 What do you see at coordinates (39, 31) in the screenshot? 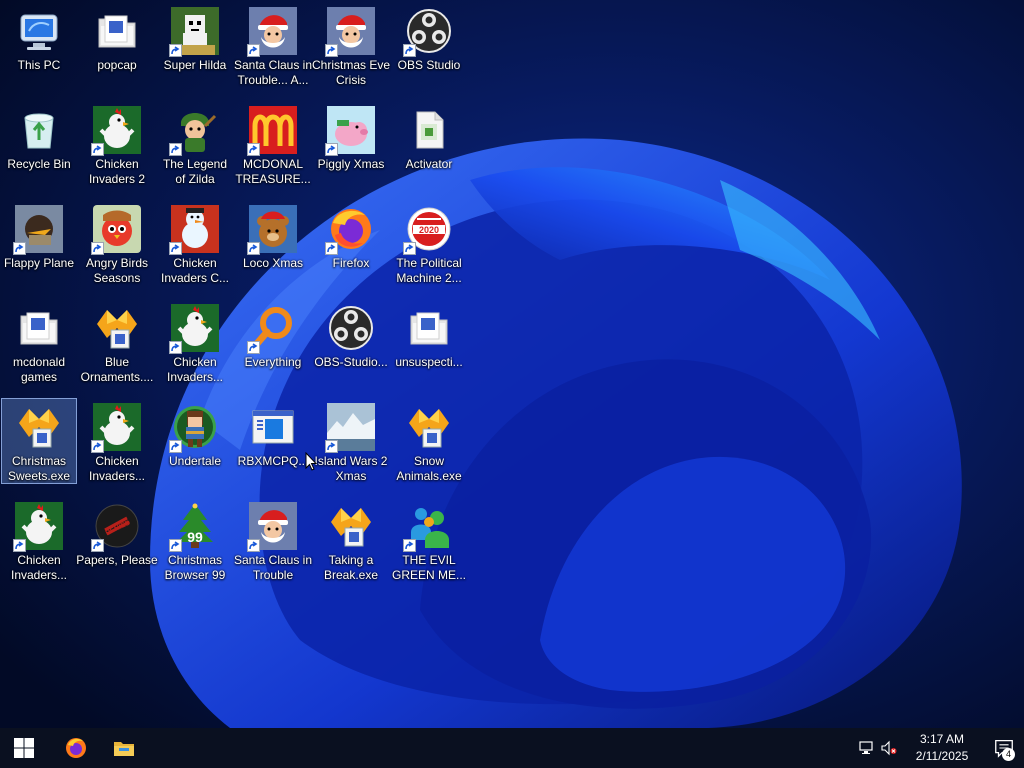
I see `computer-icon` at bounding box center [39, 31].